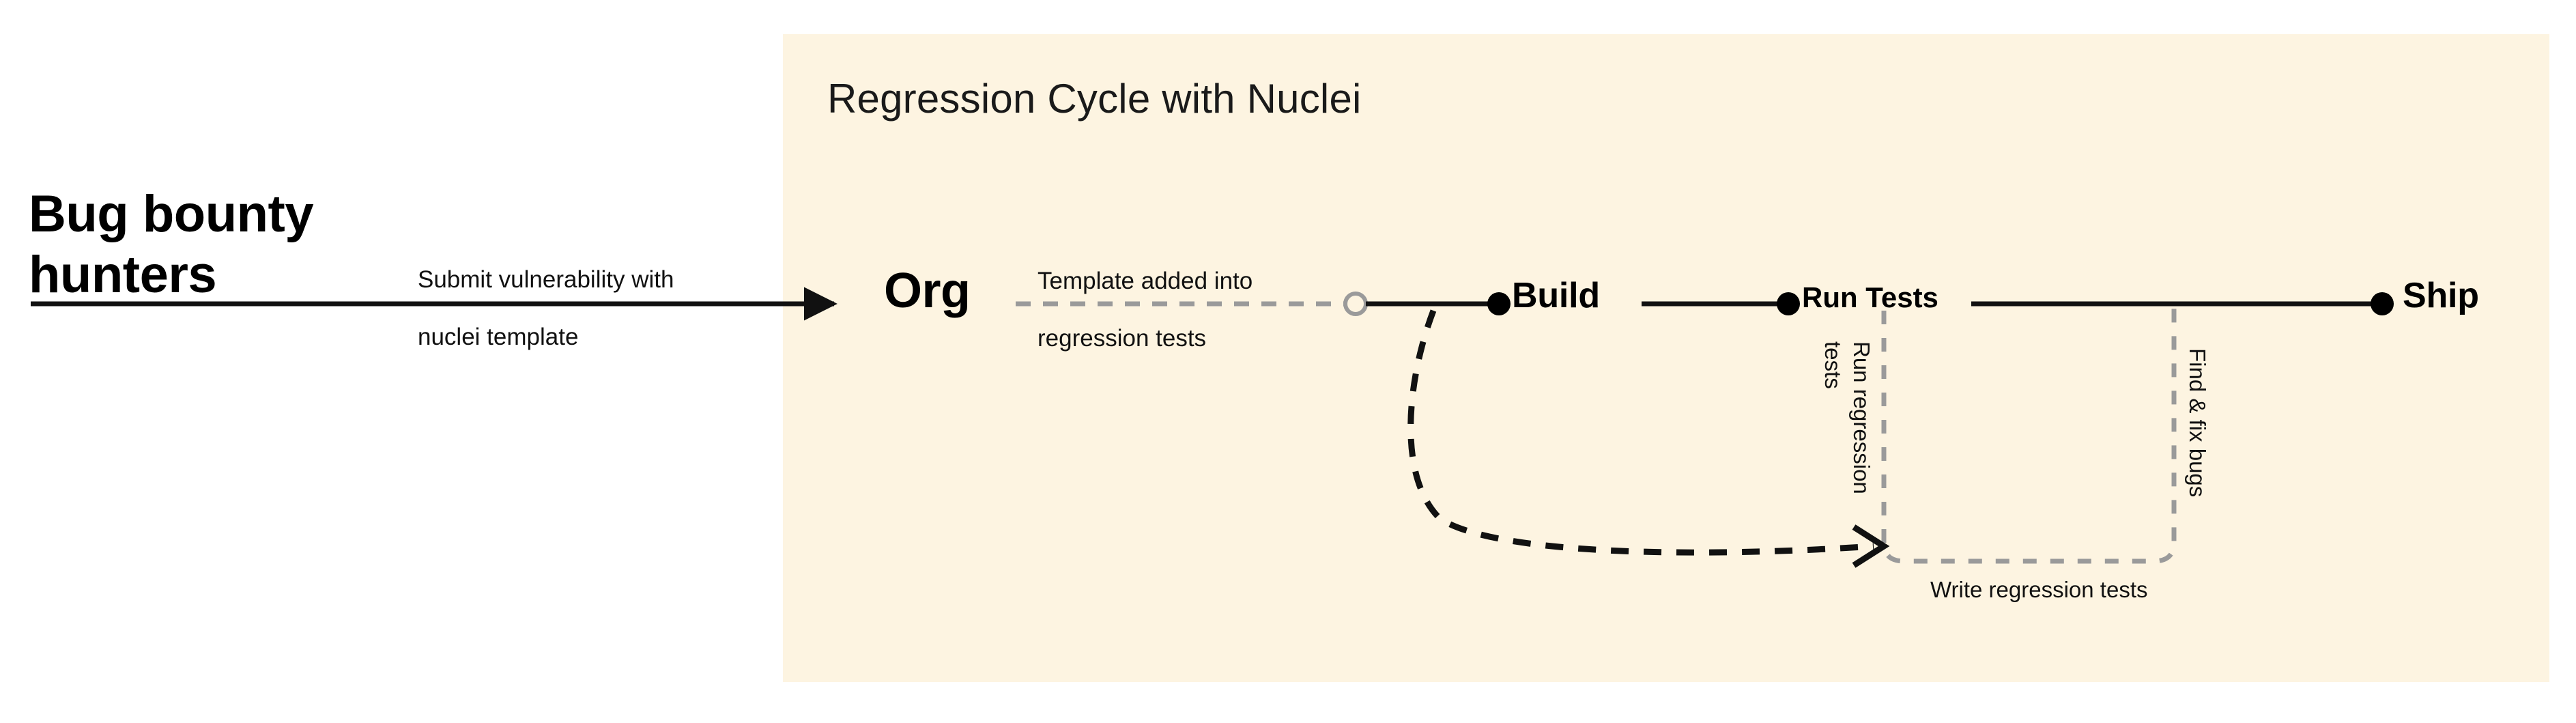 This screenshot has height=723, width=2576. I want to click on node-run-tests-label: Run Tests, so click(1870, 297).